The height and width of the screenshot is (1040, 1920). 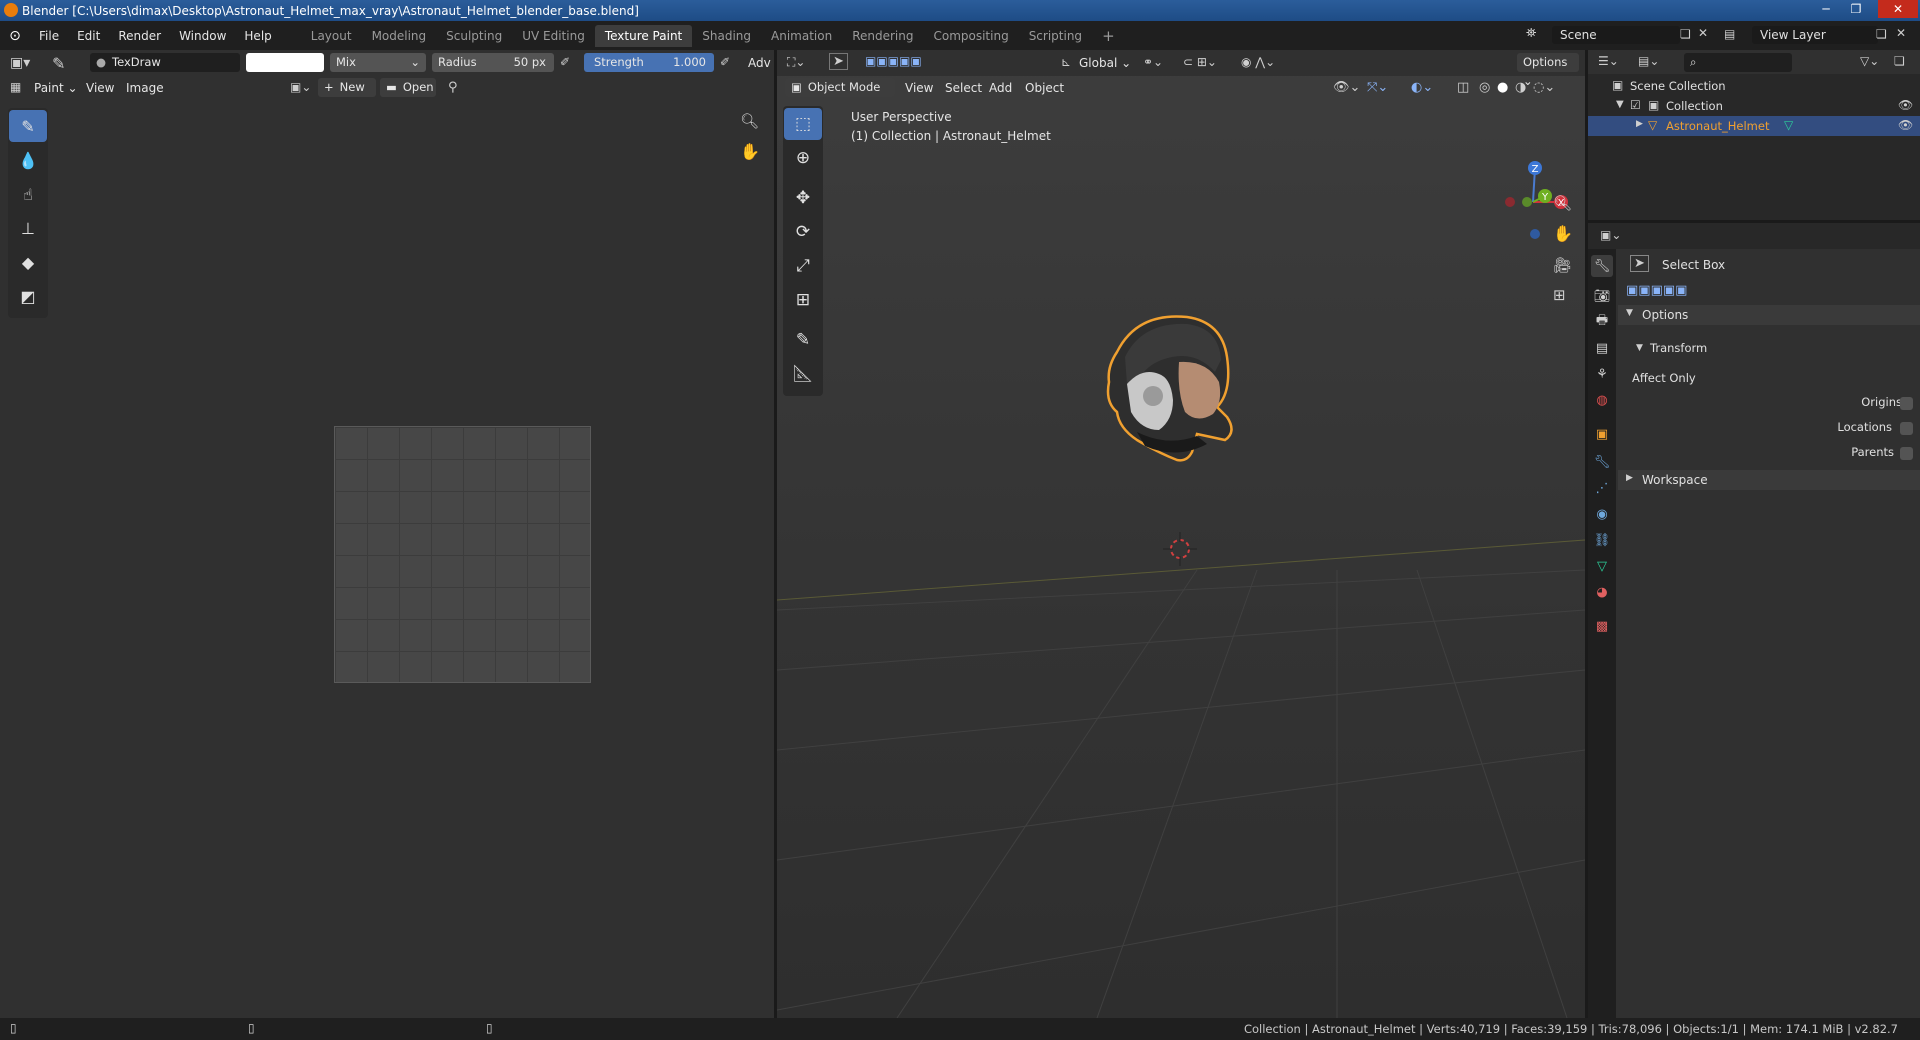 What do you see at coordinates (1602, 540) in the screenshot?
I see `constraints-tab-icon: ⛓` at bounding box center [1602, 540].